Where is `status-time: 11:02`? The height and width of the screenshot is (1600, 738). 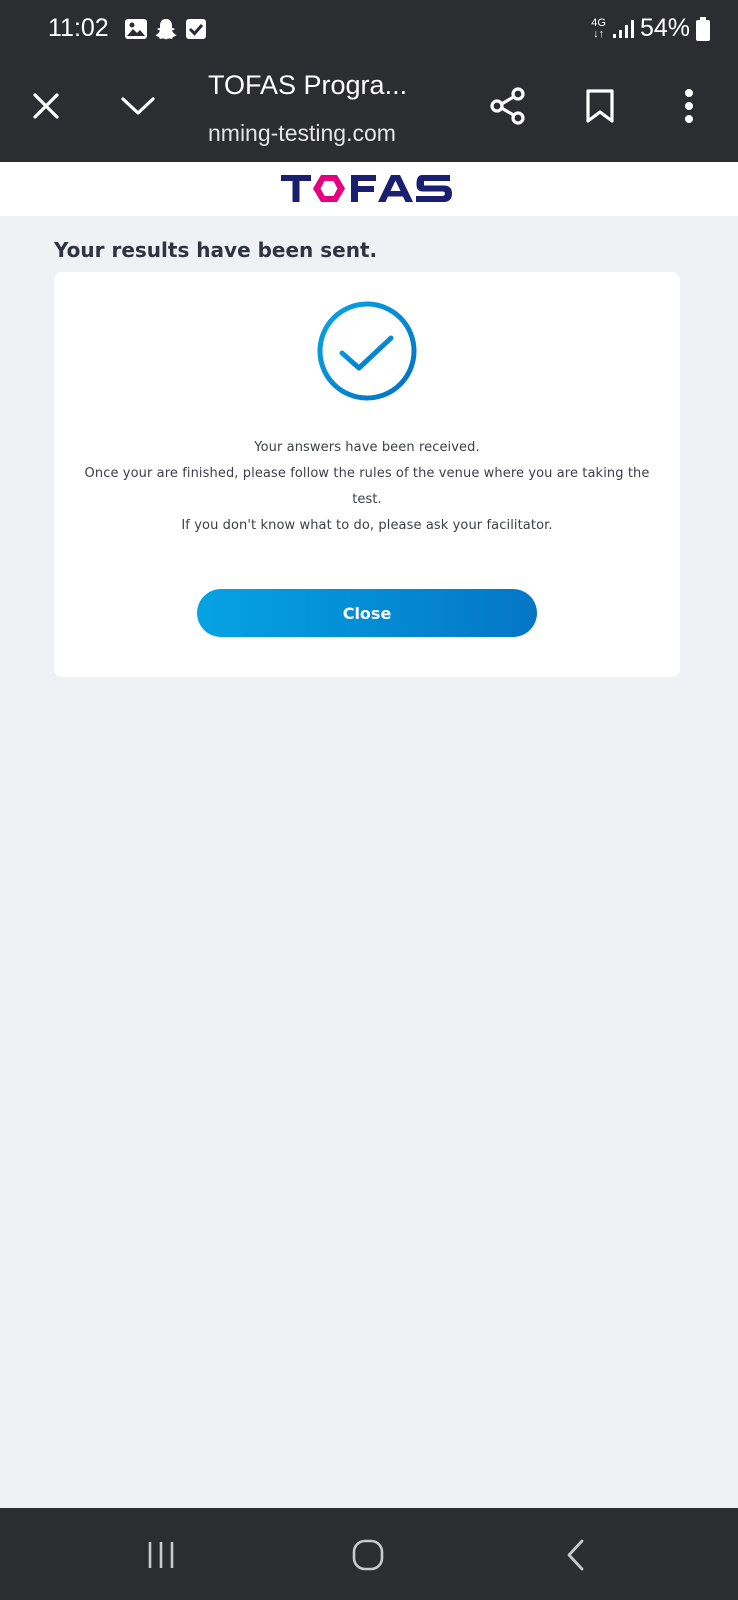
status-time: 11:02 is located at coordinates (78, 28).